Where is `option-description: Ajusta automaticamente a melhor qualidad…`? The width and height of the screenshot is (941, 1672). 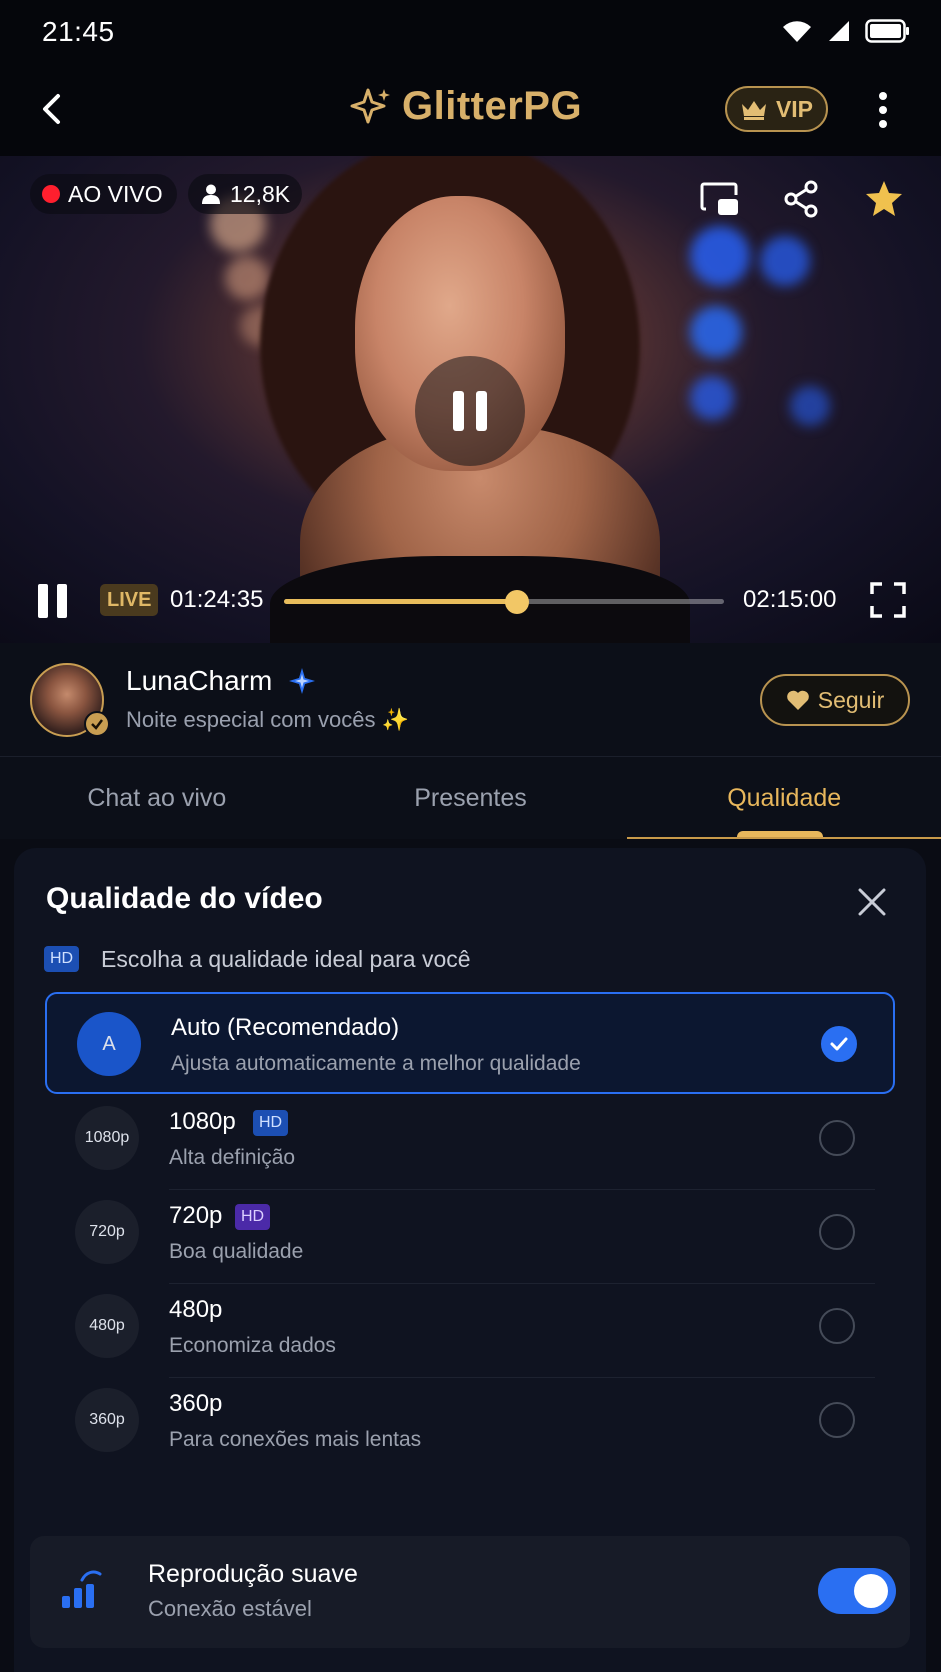
option-description: Ajusta automaticamente a melhor qualidad… is located at coordinates (376, 1063).